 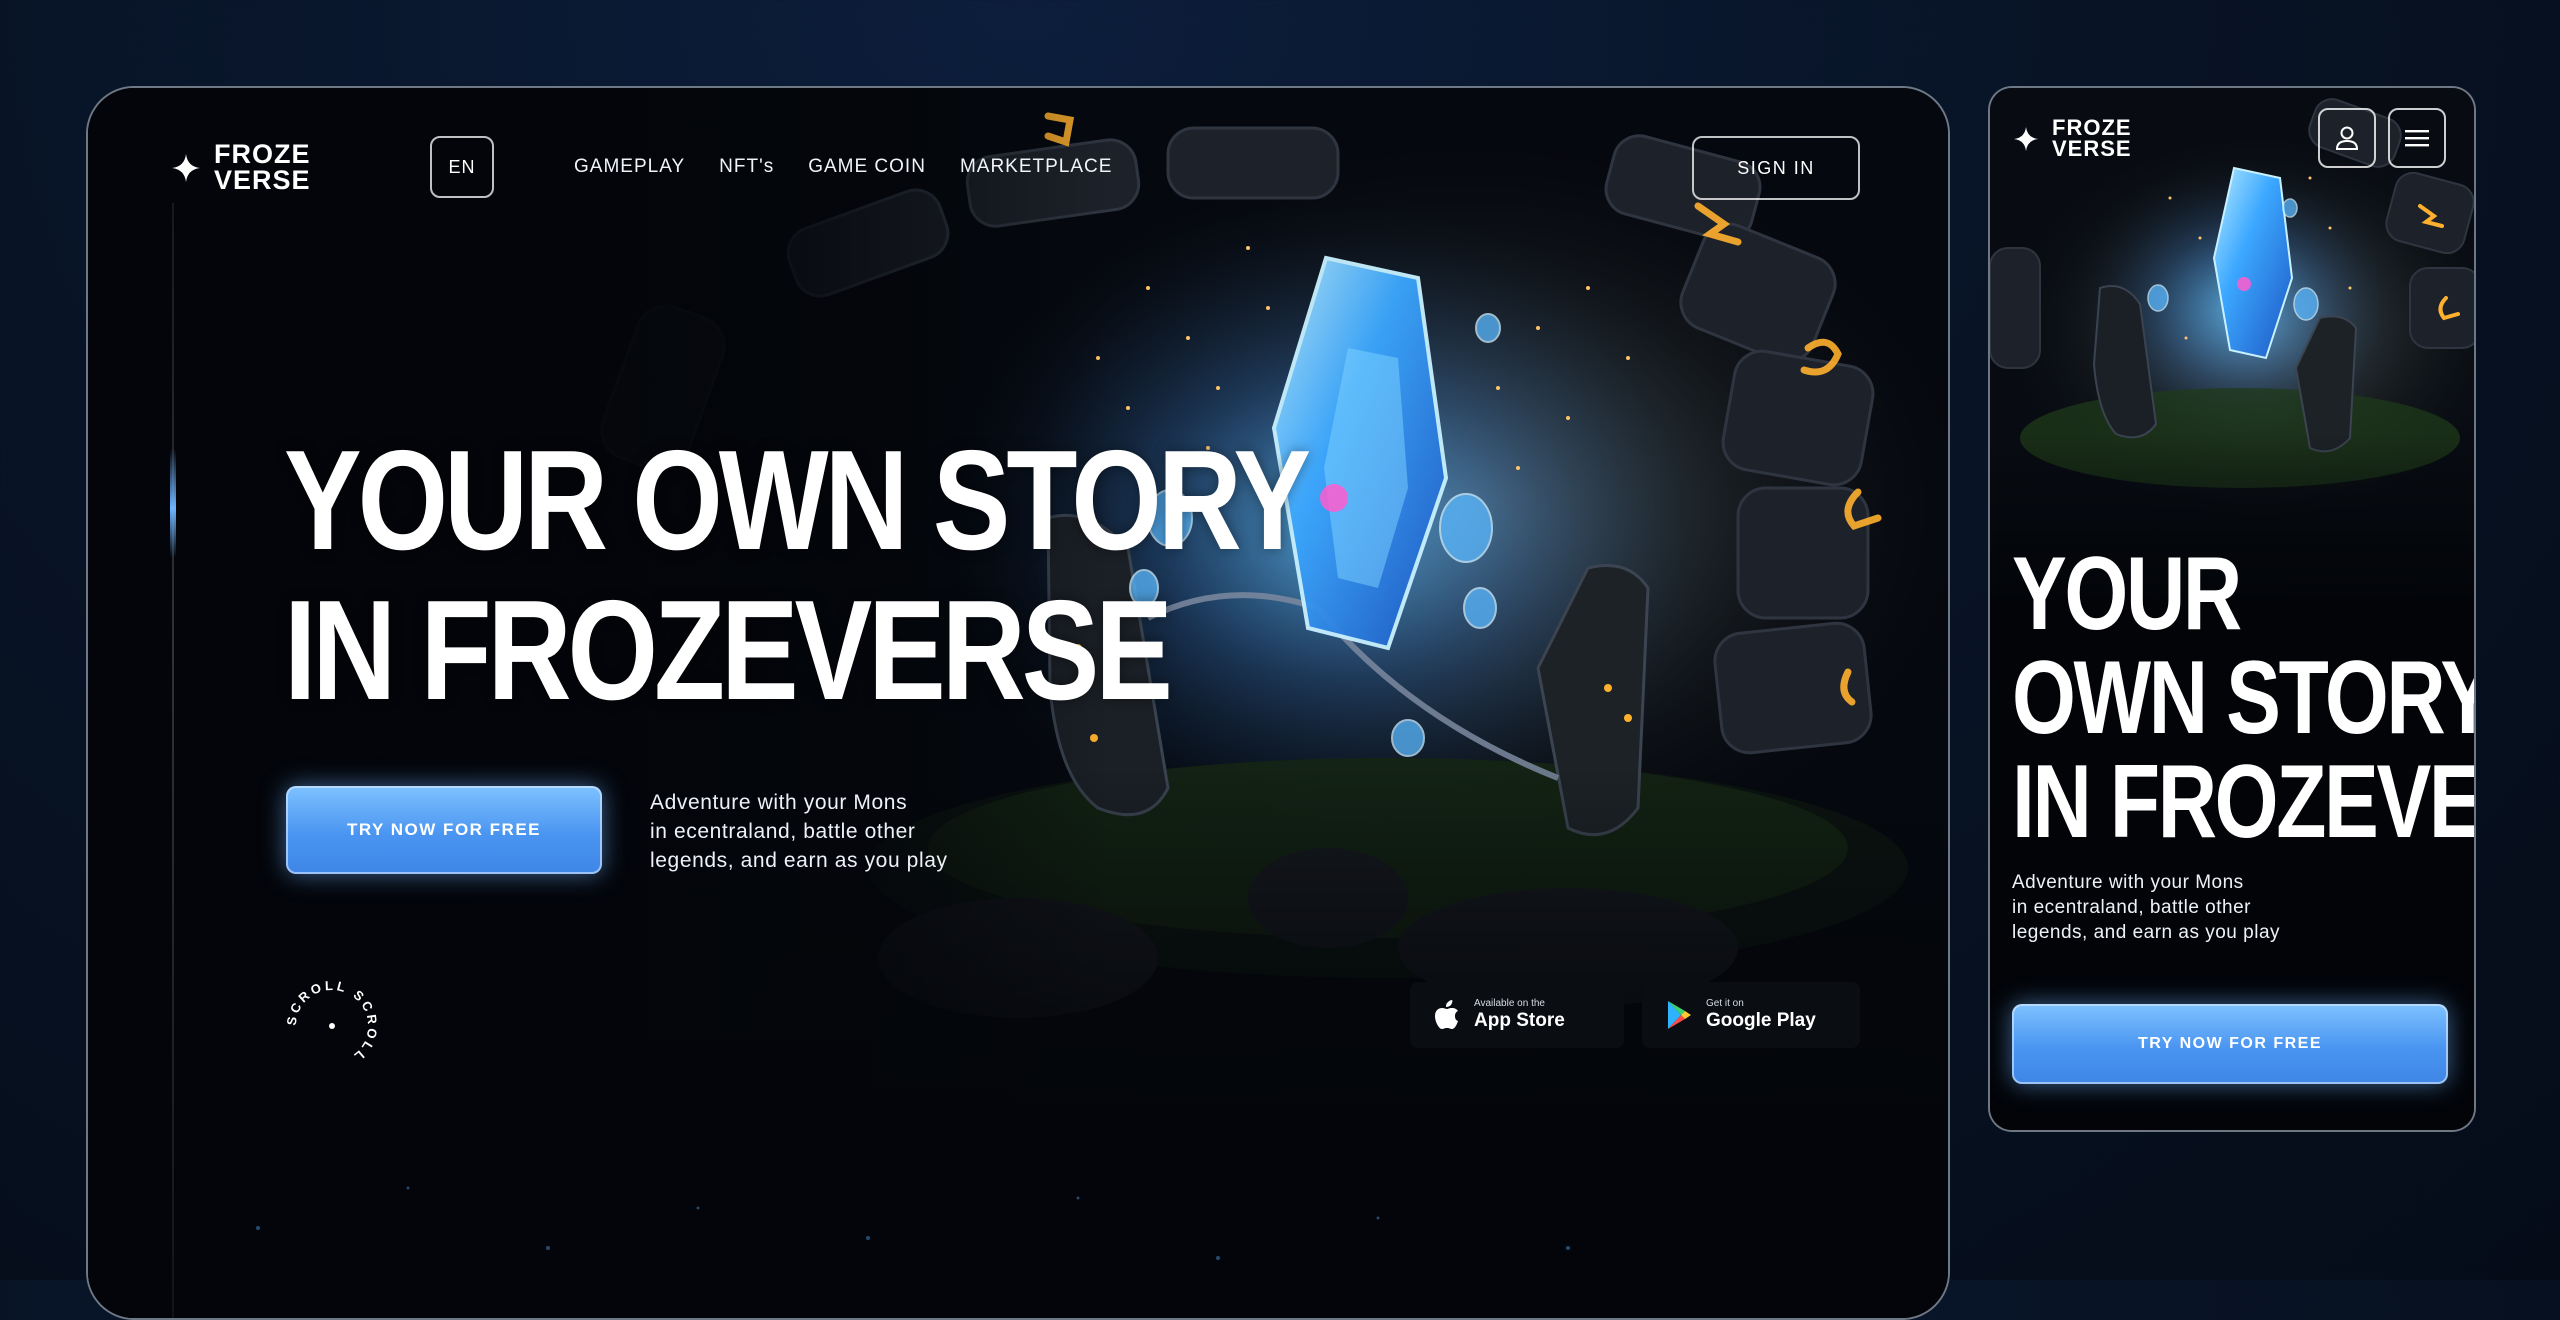 I want to click on menu-button, so click(x=2417, y=138).